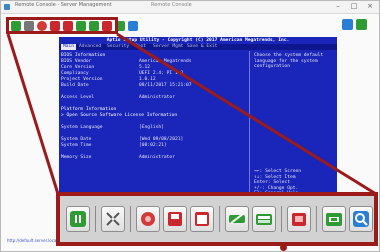  What do you see at coordinates (283, 247) in the screenshot?
I see `pointer-dot` at bounding box center [283, 247].